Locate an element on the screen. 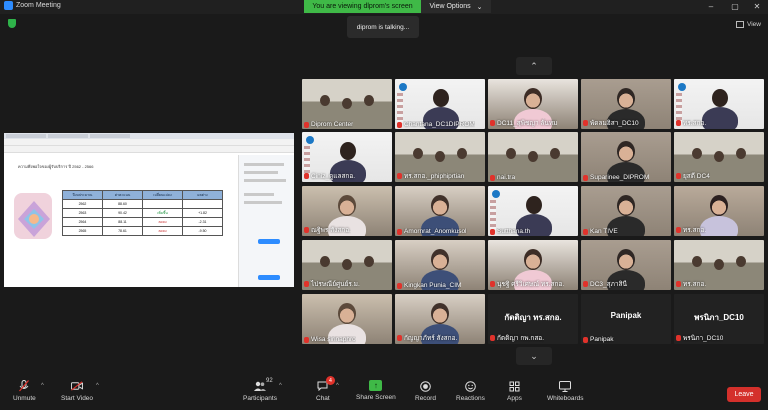 This screenshot has height=410, width=768. participant-video-tile: พรนิภา_DC10 พรนิภา_DC10 is located at coordinates (719, 319).